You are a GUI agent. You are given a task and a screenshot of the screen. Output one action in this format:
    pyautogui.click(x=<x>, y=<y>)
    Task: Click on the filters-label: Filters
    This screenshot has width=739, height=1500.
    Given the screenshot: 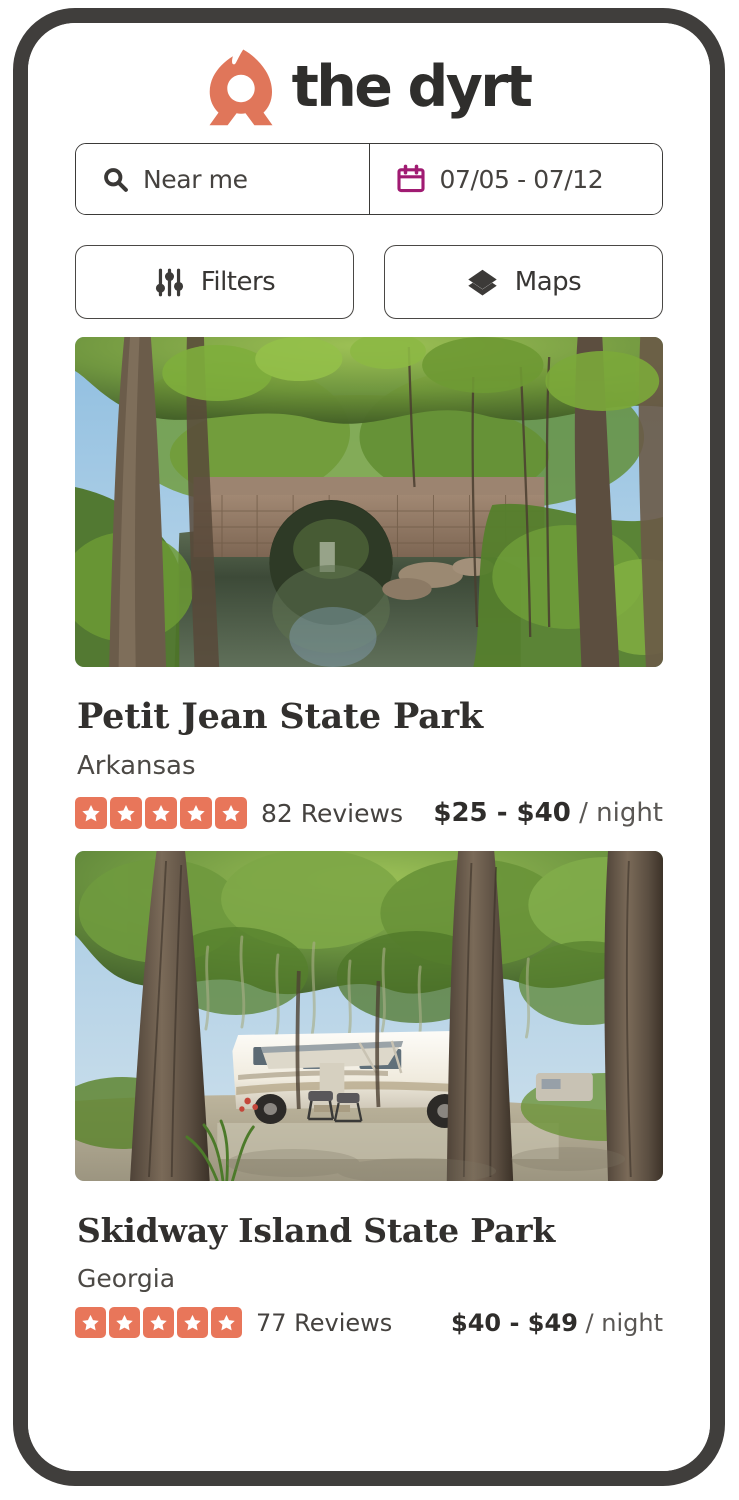 What is the action you would take?
    pyautogui.click(x=238, y=282)
    